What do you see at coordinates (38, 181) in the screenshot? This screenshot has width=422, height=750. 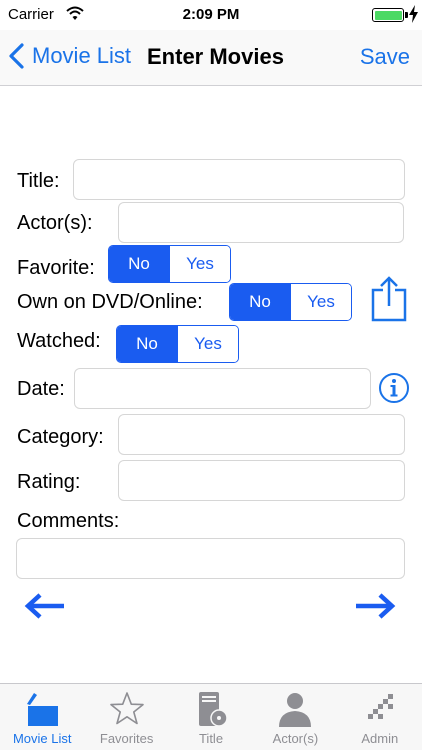 I see `title-label: Title:` at bounding box center [38, 181].